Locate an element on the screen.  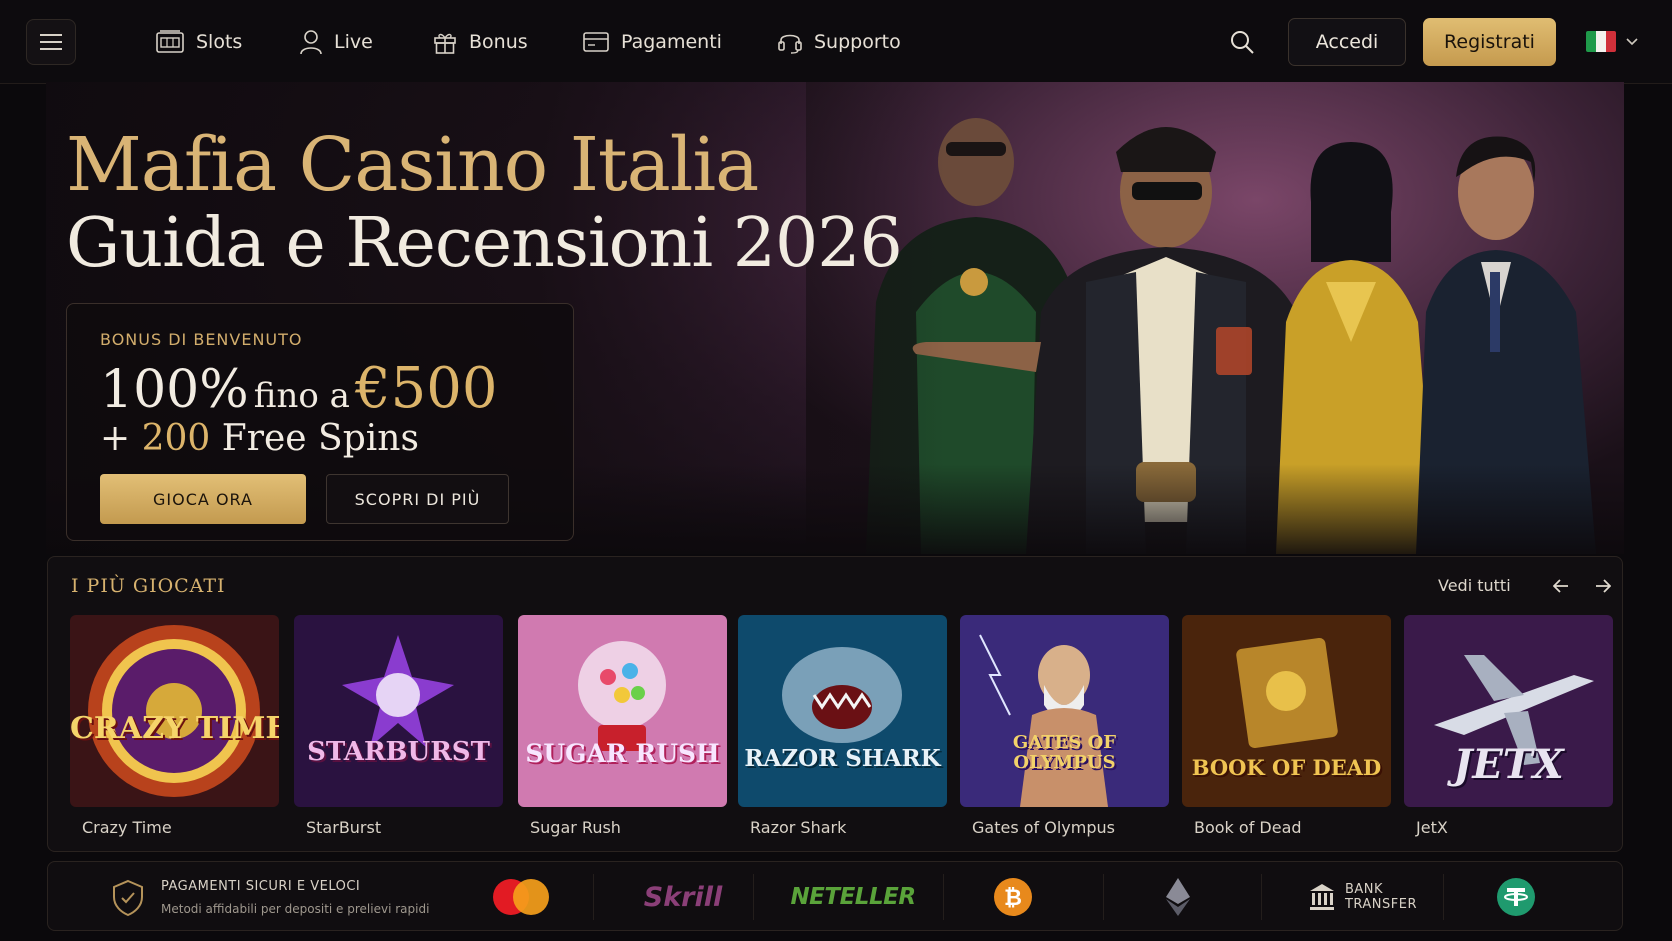
jetx-logo: JETX is located at coordinates (1508, 764).